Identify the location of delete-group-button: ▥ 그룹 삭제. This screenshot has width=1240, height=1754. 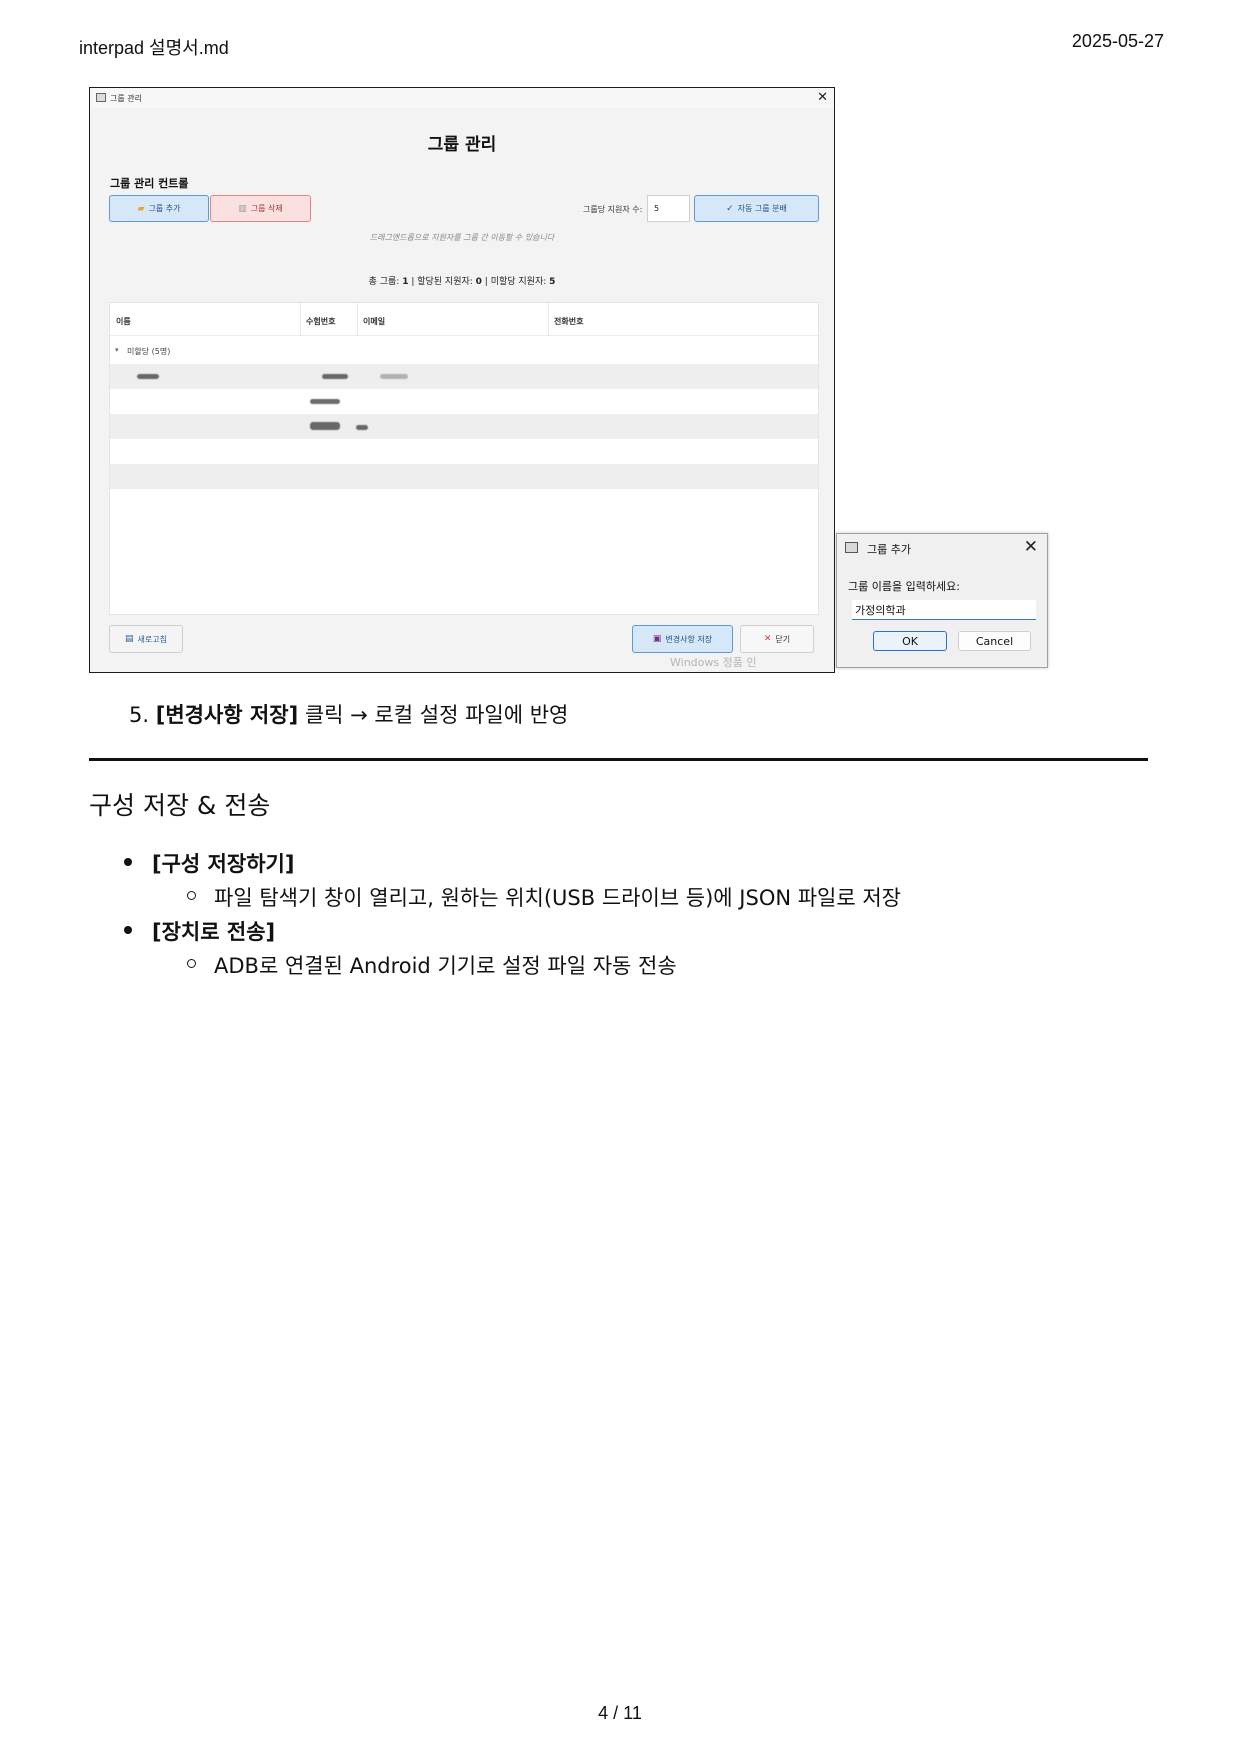
(260, 208).